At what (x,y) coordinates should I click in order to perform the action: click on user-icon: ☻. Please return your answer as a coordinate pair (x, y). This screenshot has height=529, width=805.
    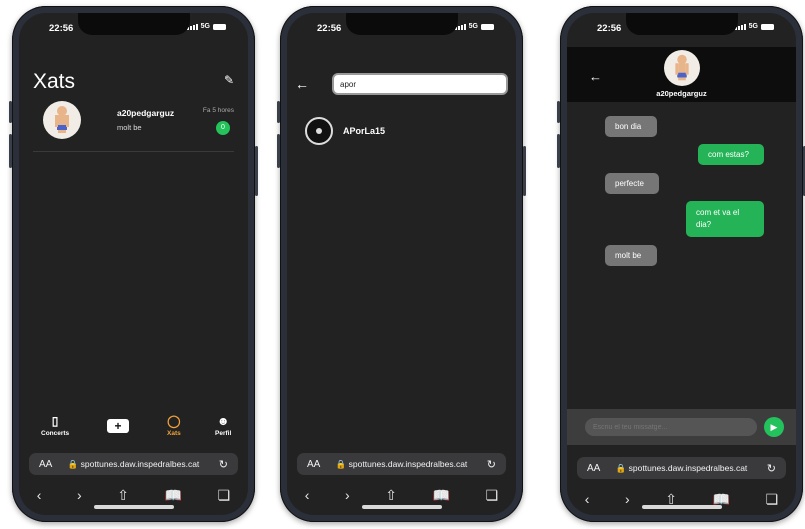
    Looking at the image, I should click on (223, 421).